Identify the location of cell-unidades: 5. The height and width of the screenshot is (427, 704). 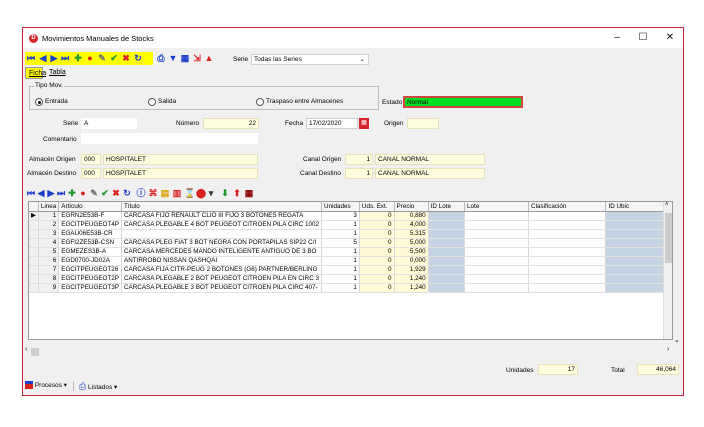
(340, 243).